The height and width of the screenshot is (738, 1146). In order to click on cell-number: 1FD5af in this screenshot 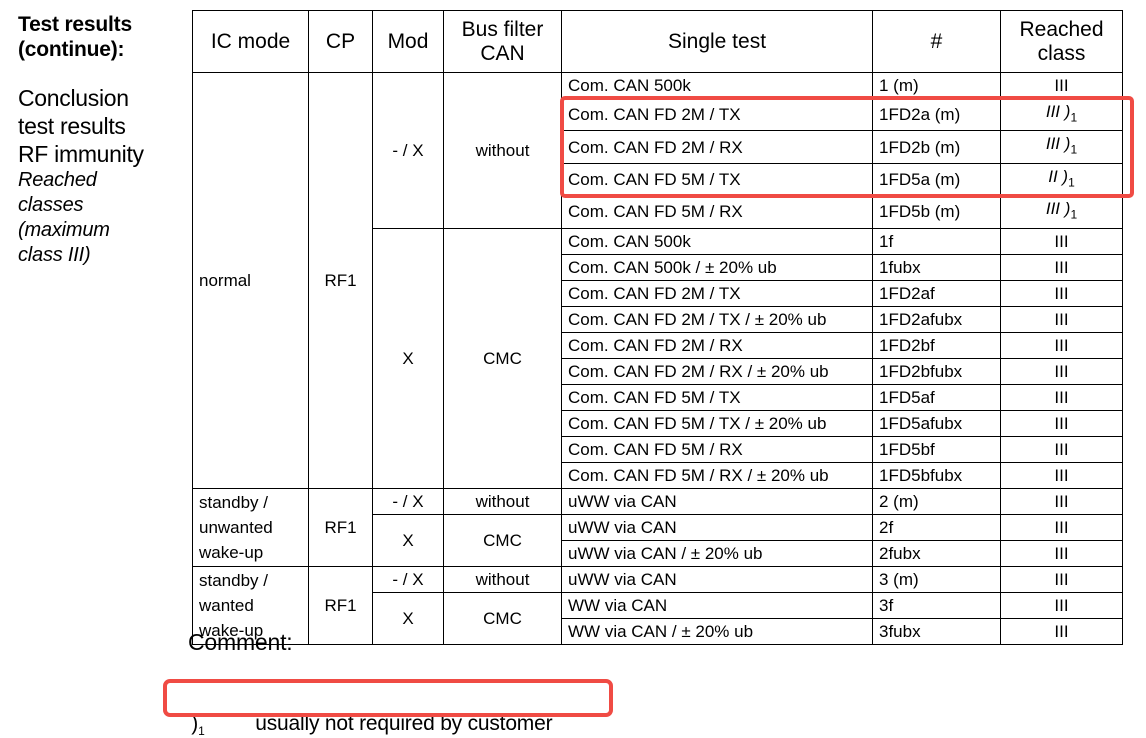, I will do `click(936, 397)`.